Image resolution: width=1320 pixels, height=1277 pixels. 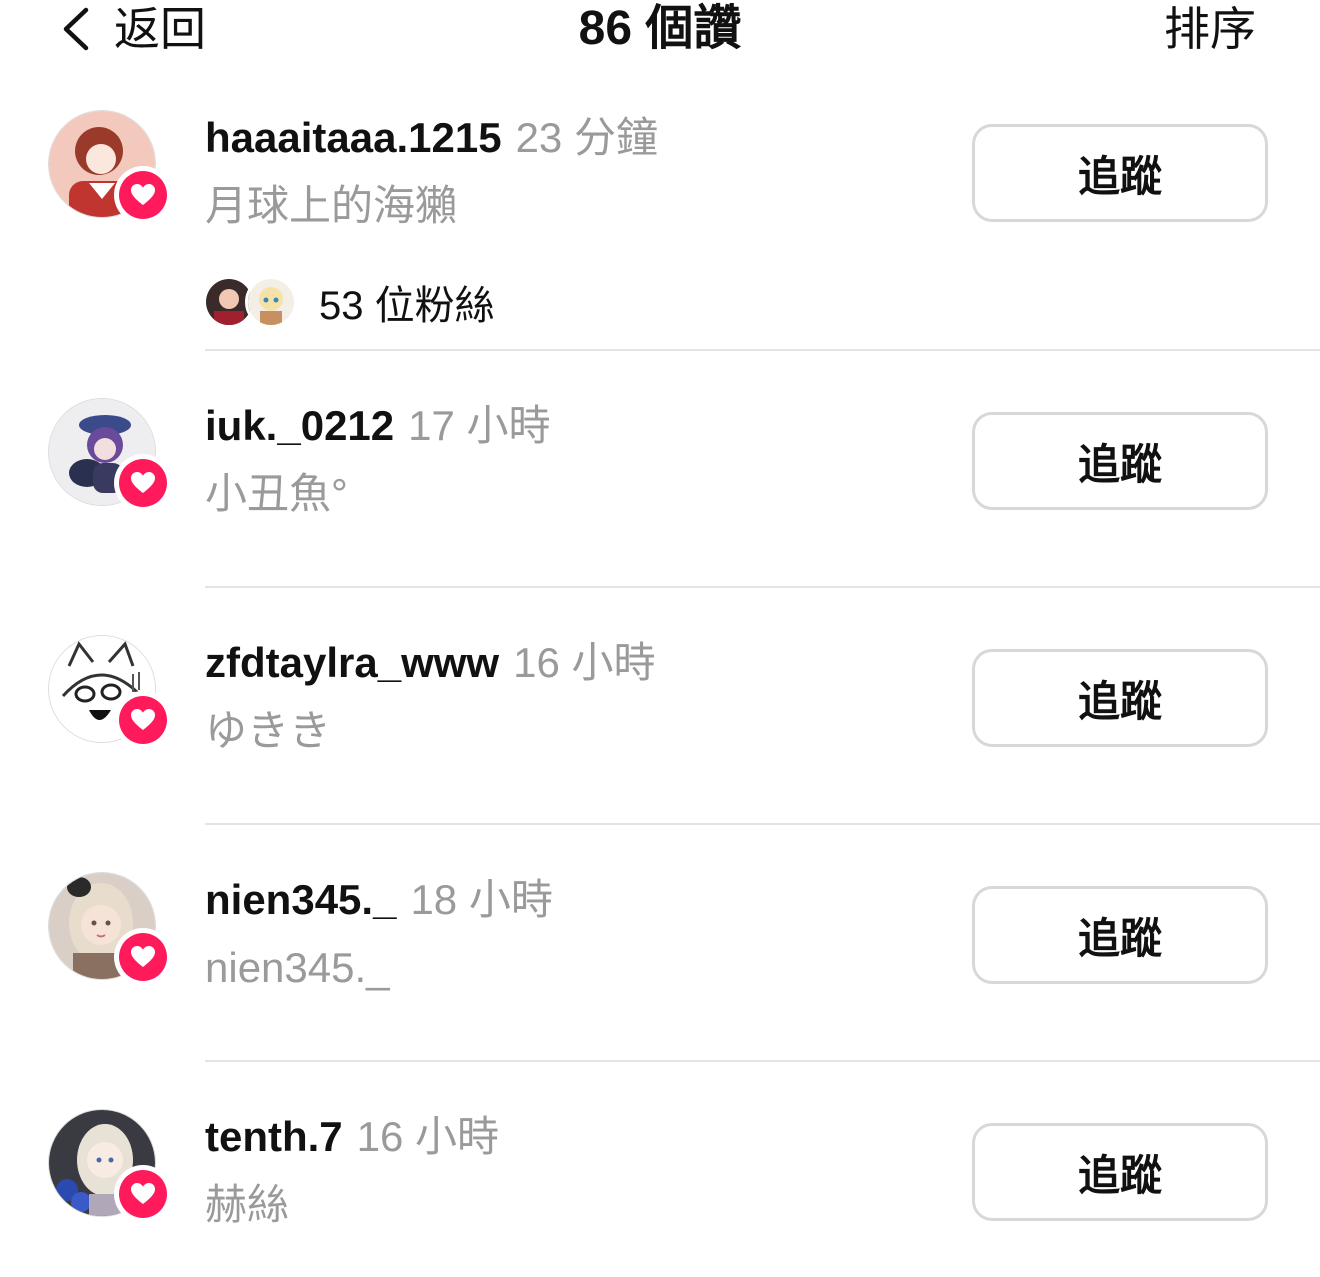 I want to click on list-item: tenth.7 16 小時 赫絲 追蹤, so click(x=660, y=1174).